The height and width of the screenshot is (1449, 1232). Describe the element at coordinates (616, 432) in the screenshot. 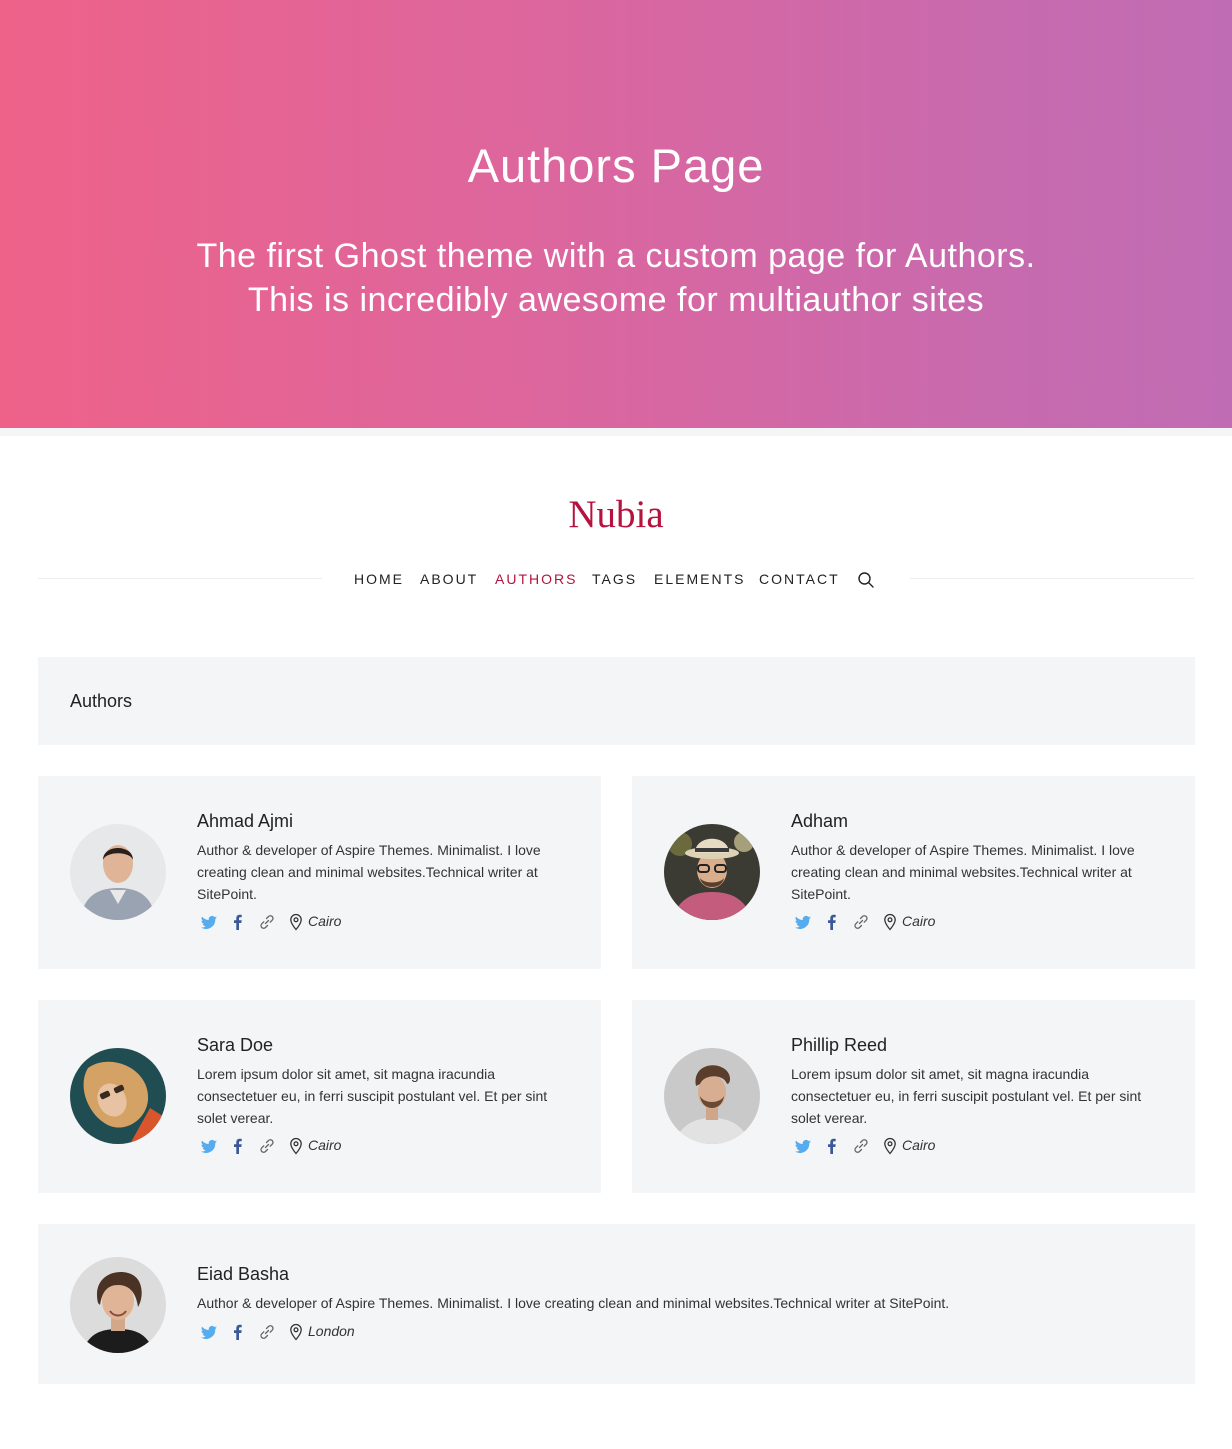

I see `hero-divider` at that location.